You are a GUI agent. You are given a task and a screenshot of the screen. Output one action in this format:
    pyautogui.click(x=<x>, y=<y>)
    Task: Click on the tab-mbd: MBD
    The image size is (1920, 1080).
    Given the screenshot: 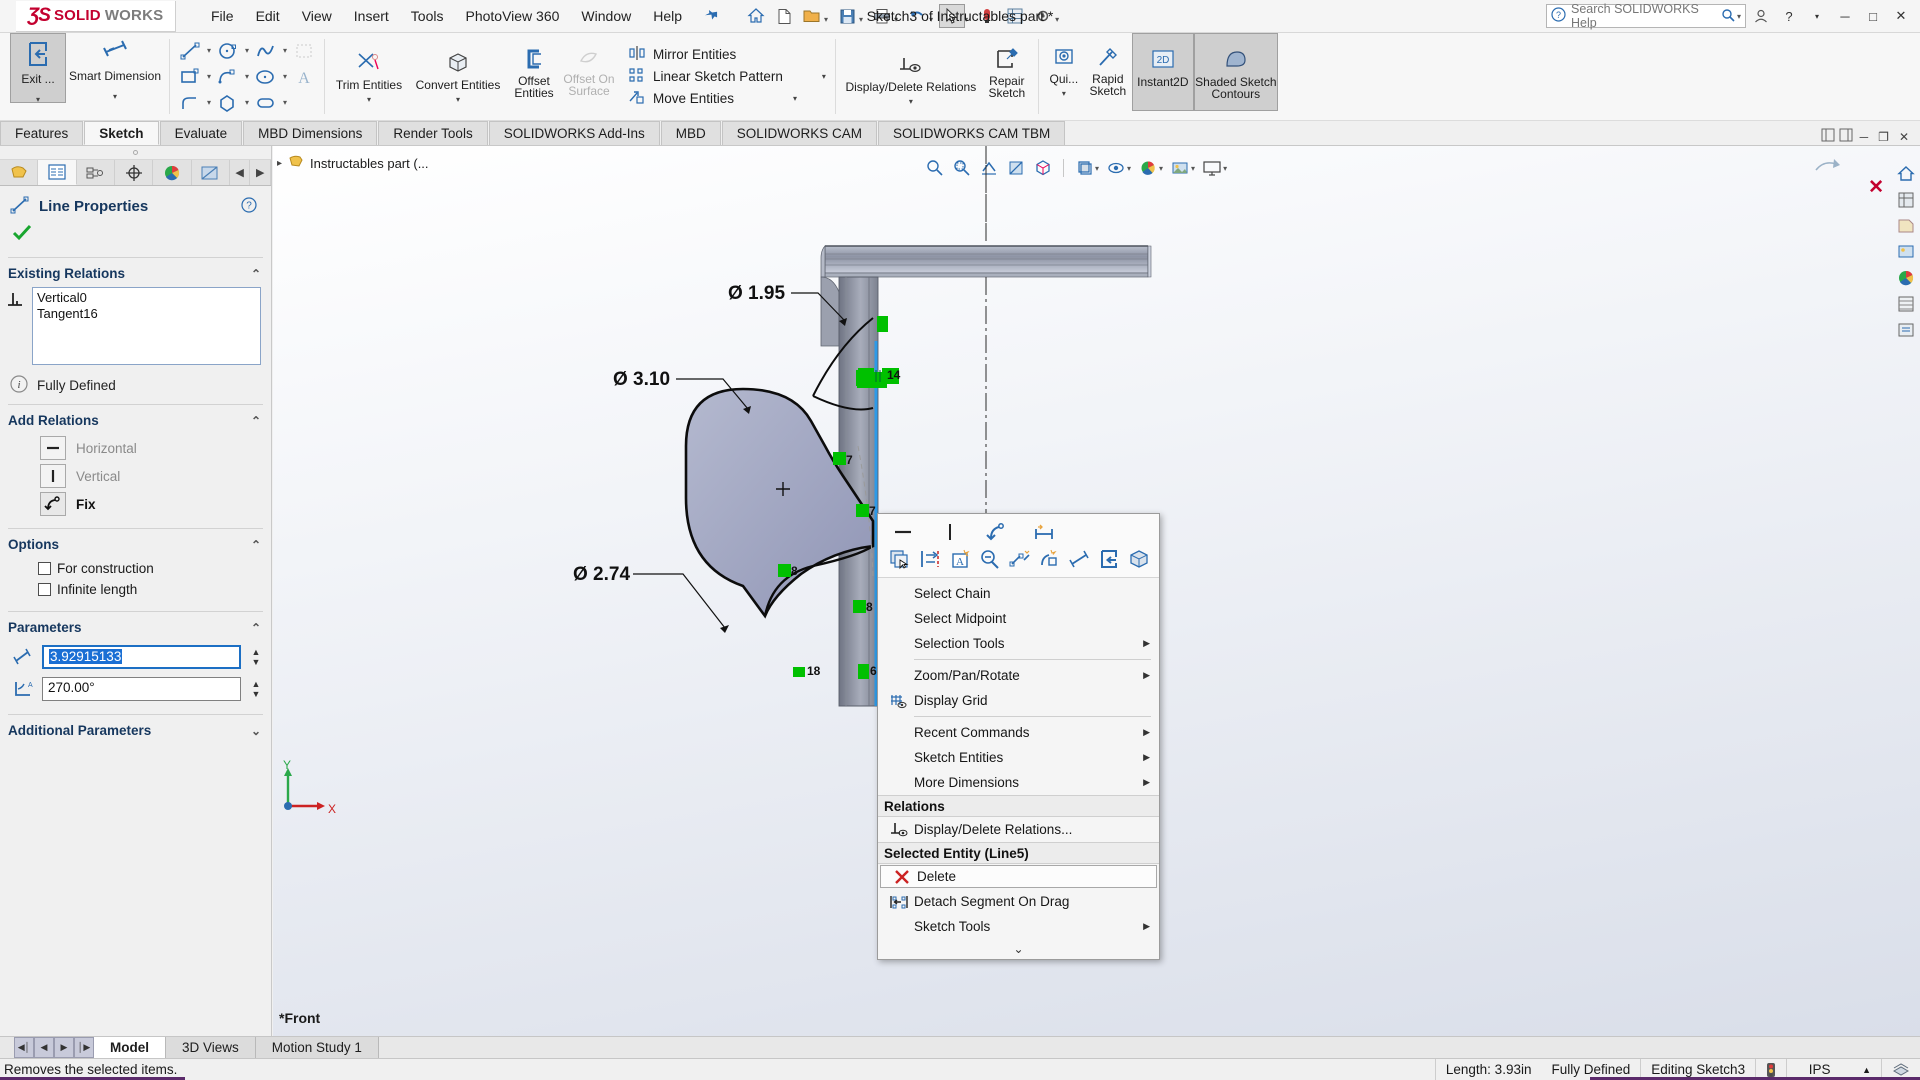 What is the action you would take?
    pyautogui.click(x=690, y=133)
    